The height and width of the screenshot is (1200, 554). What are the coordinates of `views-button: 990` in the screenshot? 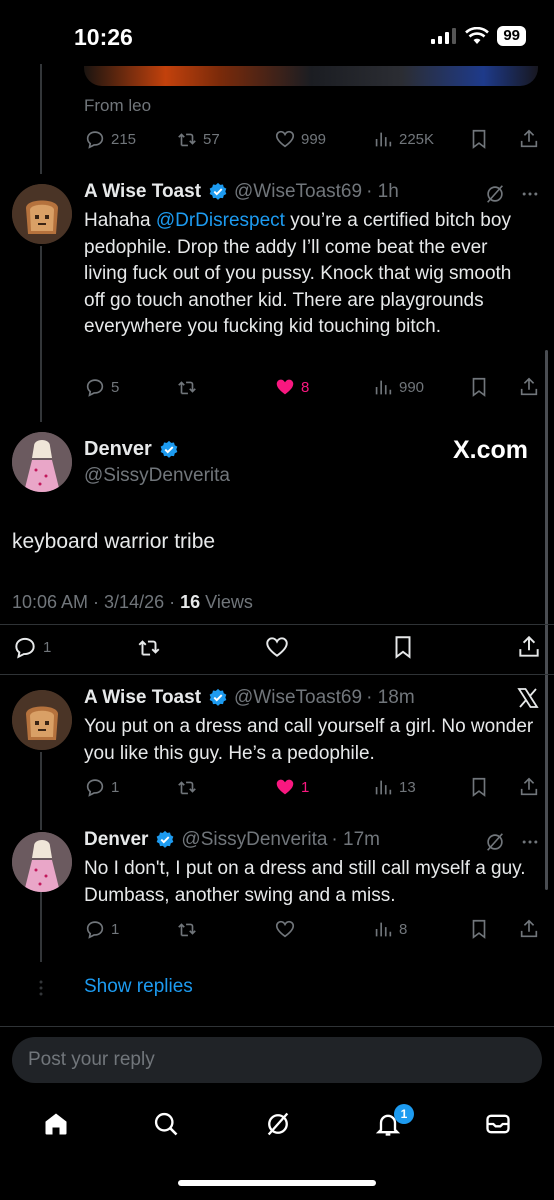 It's located at (398, 387).